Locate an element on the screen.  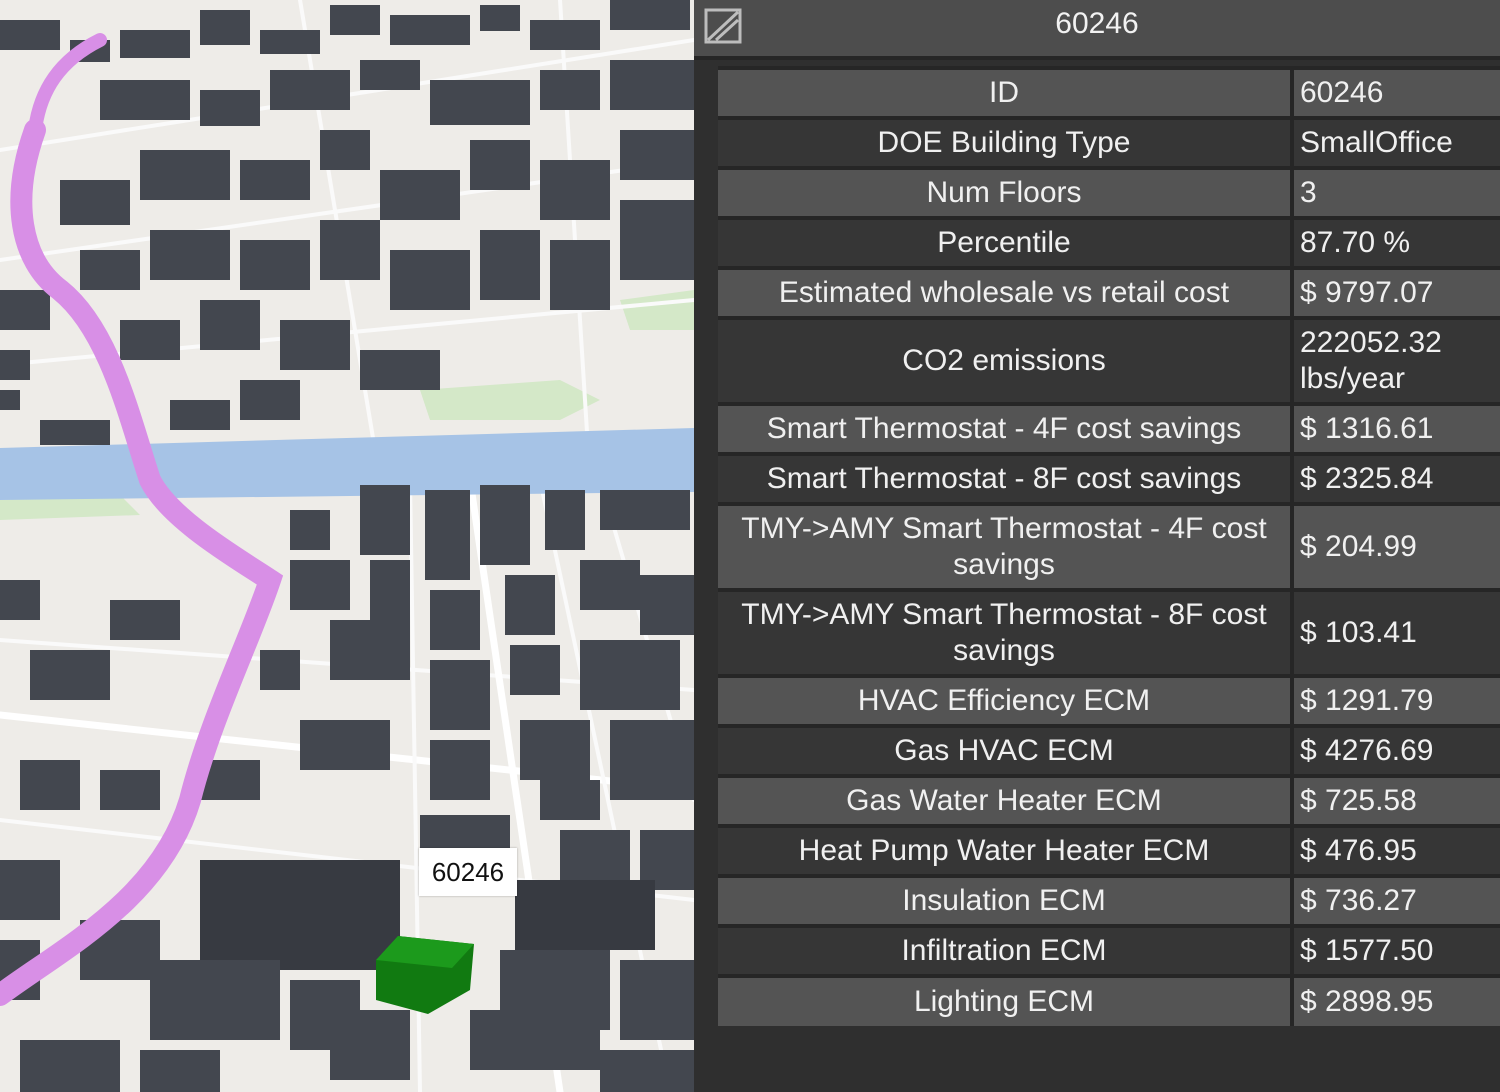
attribute-label: Num Floors is located at coordinates (1006, 192).